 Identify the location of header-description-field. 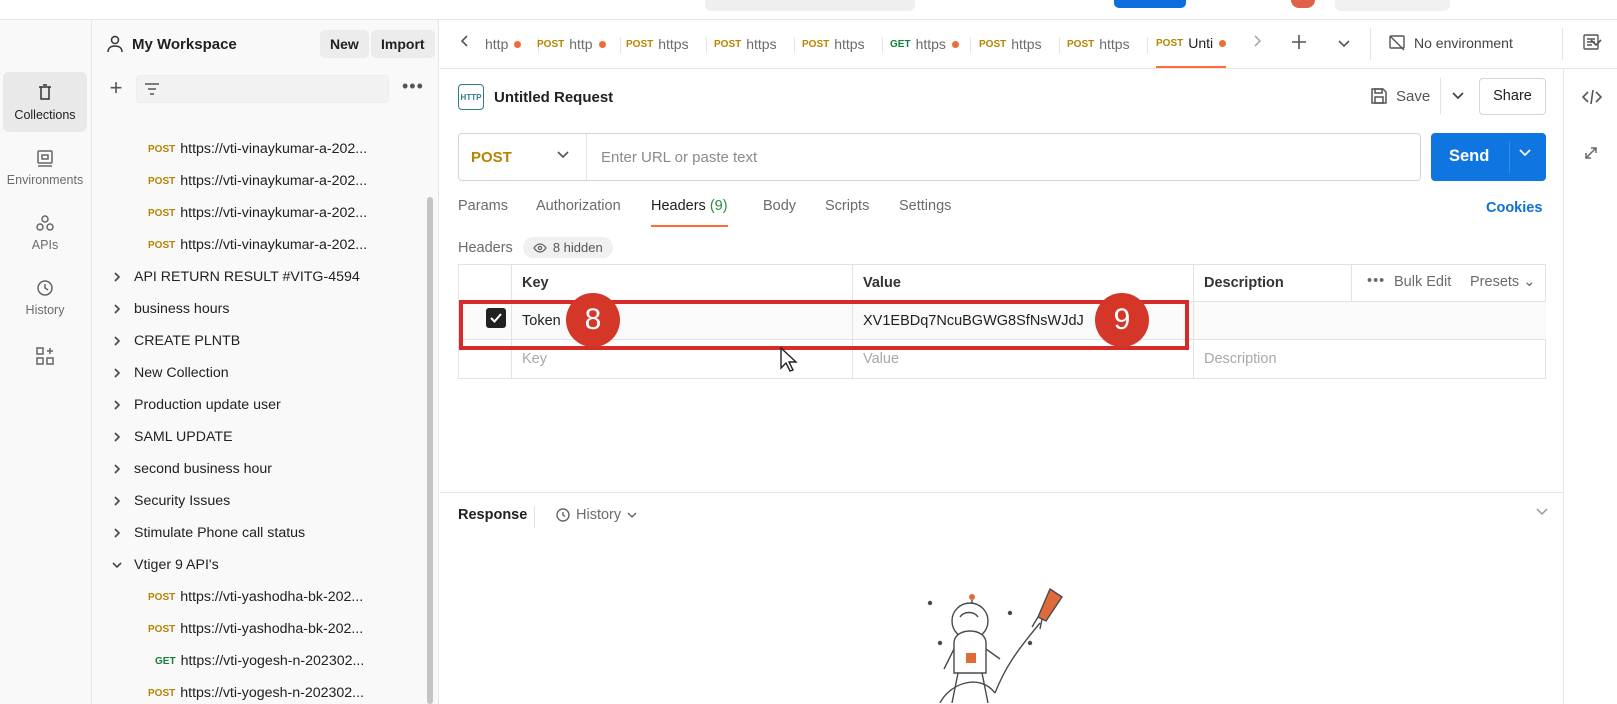
(1370, 321).